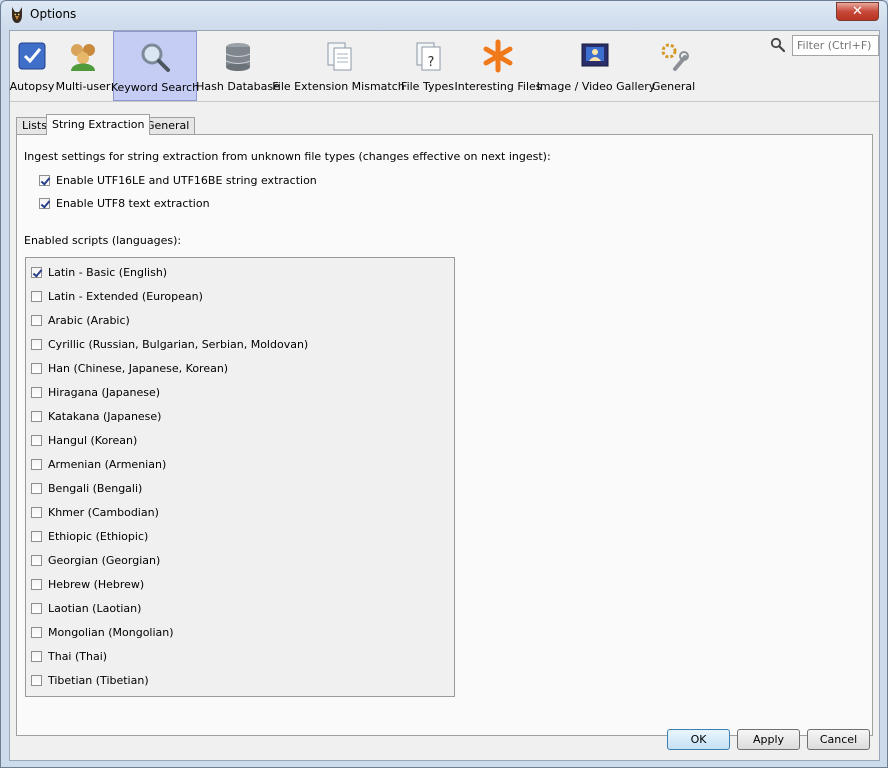  Describe the element at coordinates (95, 488) in the screenshot. I see `script-label: Bengali (Bengali)` at that location.